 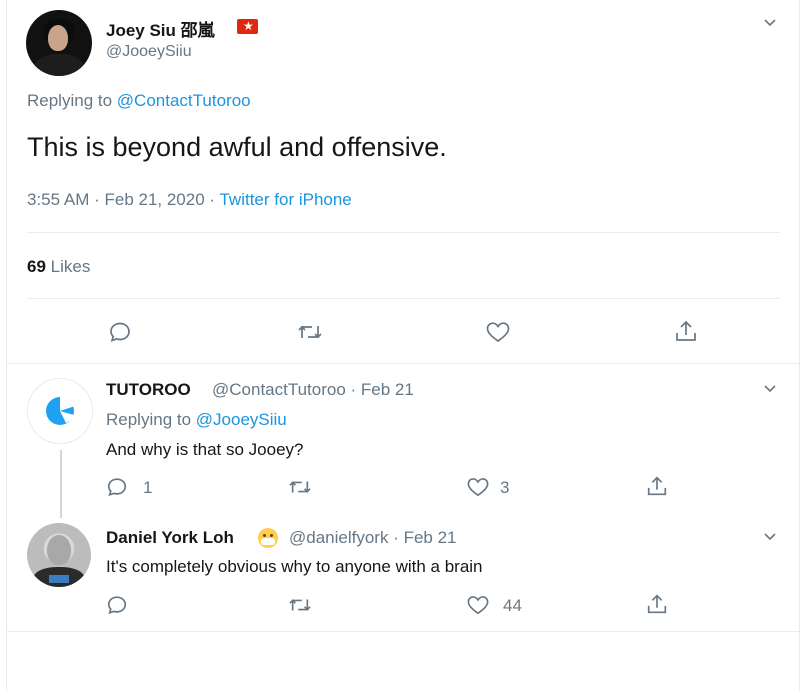 What do you see at coordinates (505, 487) in the screenshot?
I see `like-count: 3` at bounding box center [505, 487].